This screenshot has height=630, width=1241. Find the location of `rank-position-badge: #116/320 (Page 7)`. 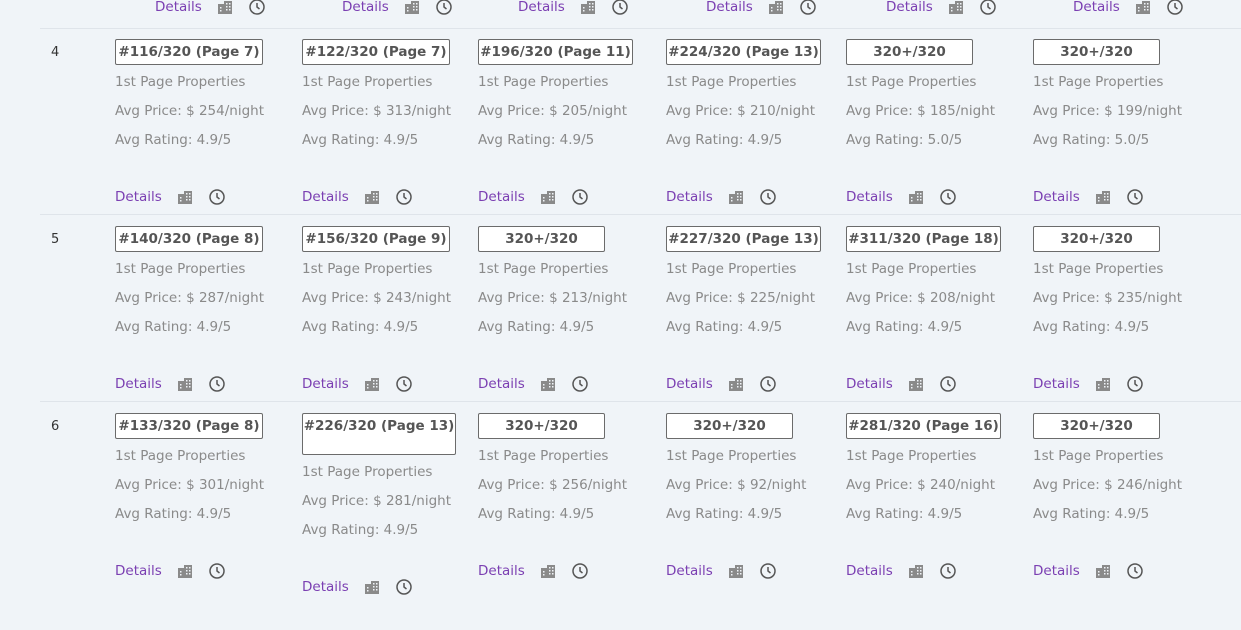

rank-position-badge: #116/320 (Page 7) is located at coordinates (189, 52).